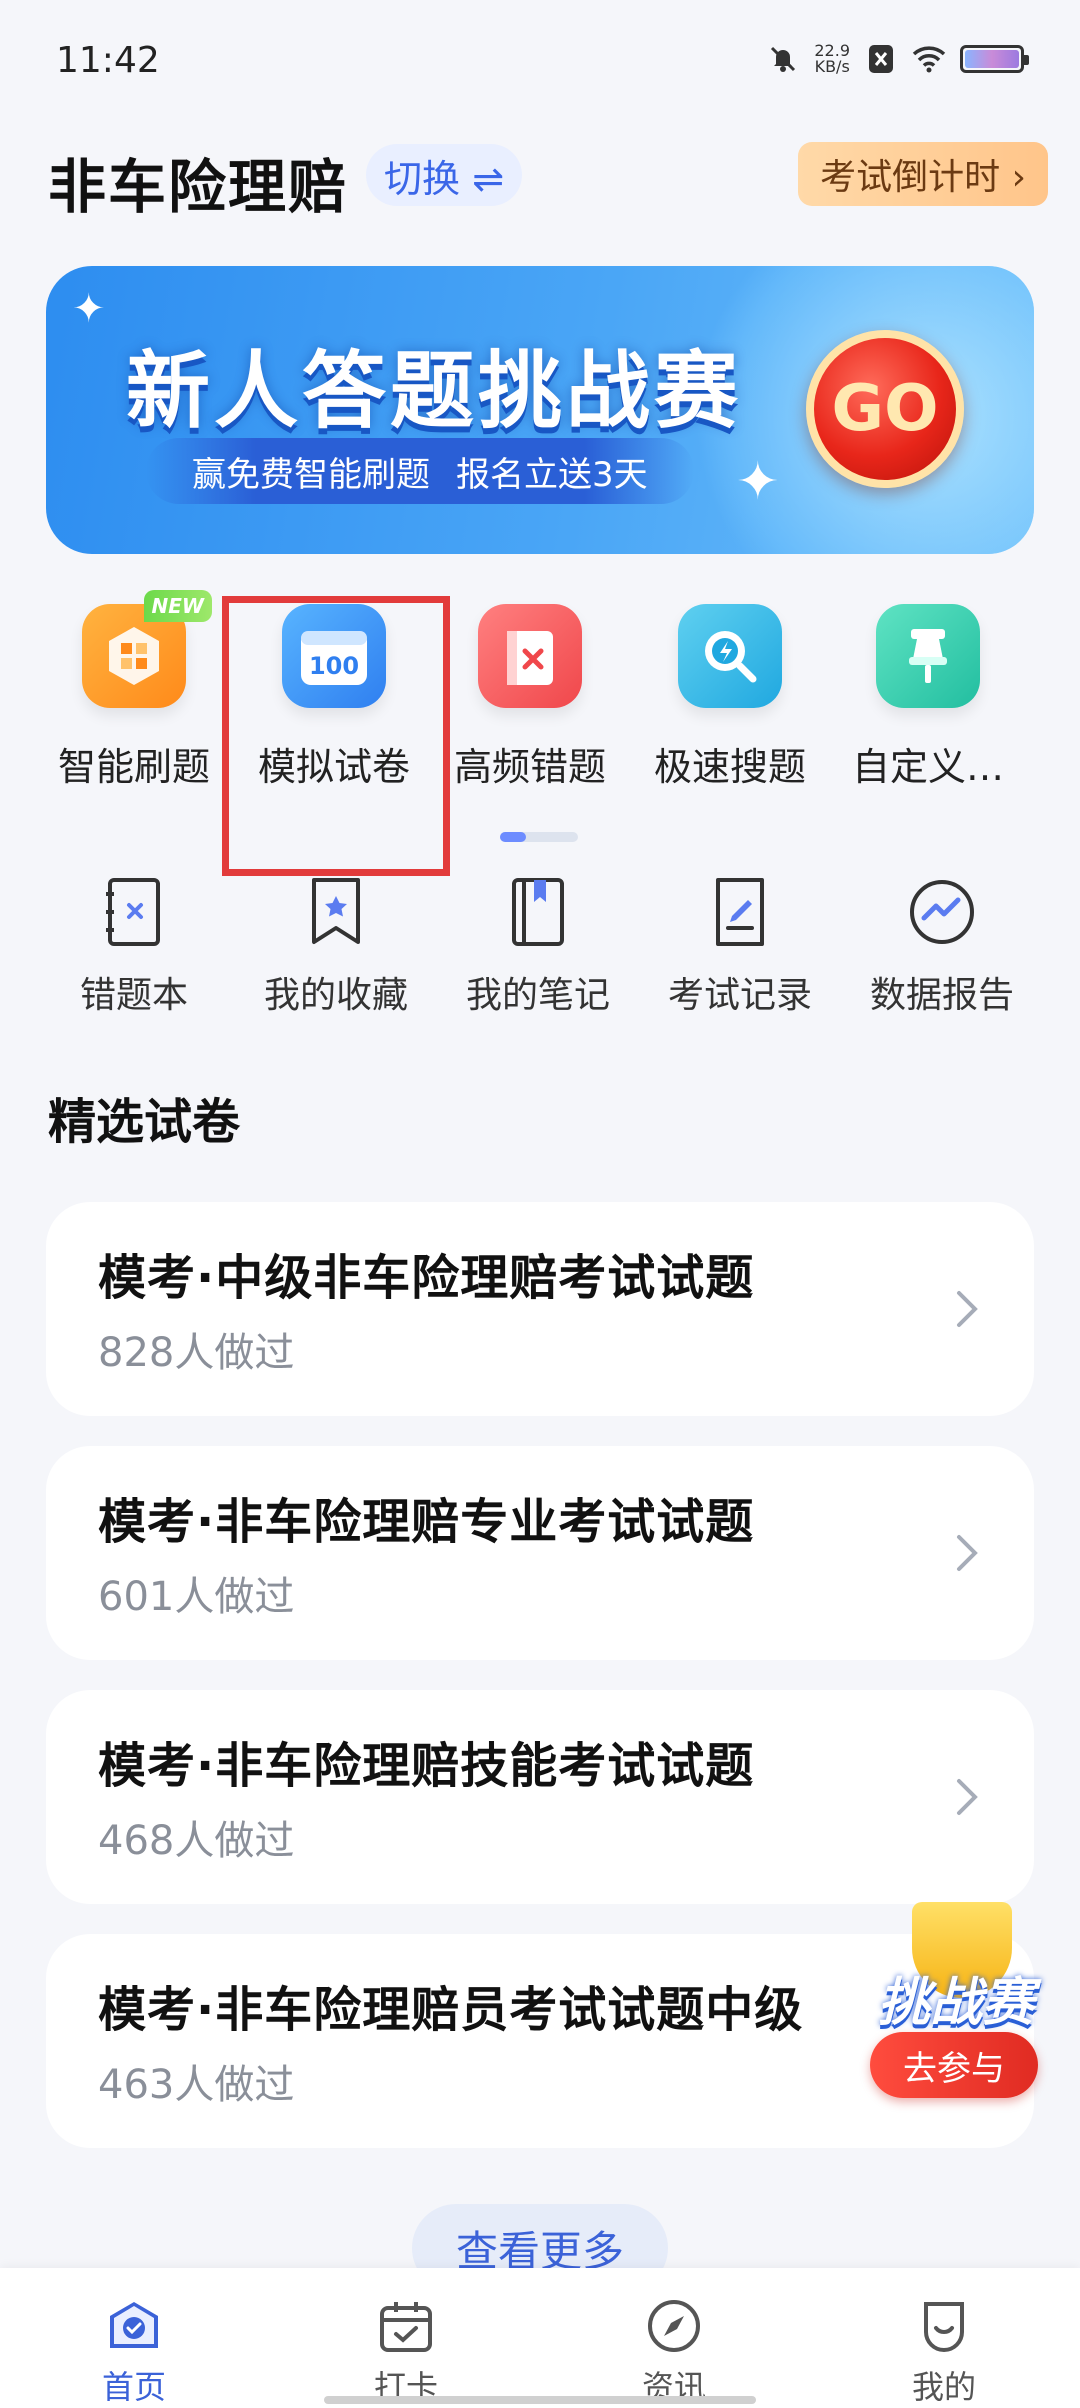 This screenshot has width=1080, height=2408. What do you see at coordinates (730, 709) in the screenshot?
I see `feature-quick-search: 极速搜题` at bounding box center [730, 709].